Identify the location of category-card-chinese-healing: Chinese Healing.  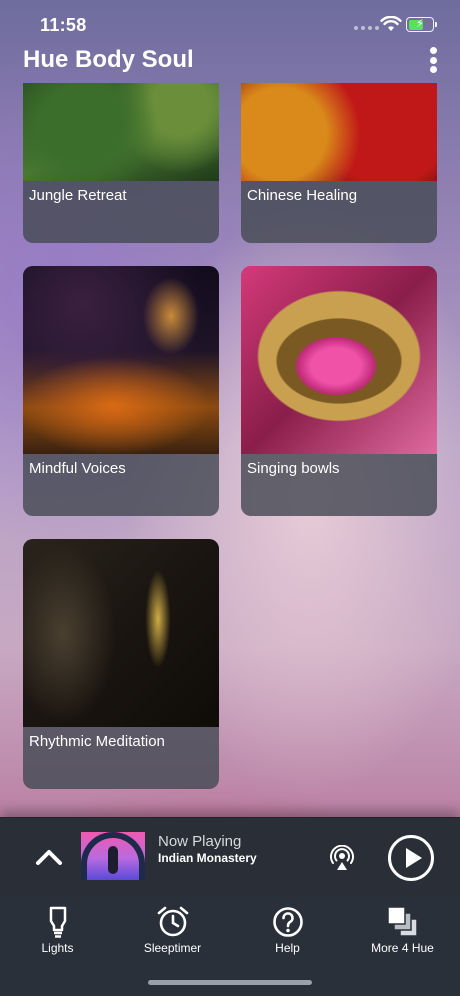
(339, 163).